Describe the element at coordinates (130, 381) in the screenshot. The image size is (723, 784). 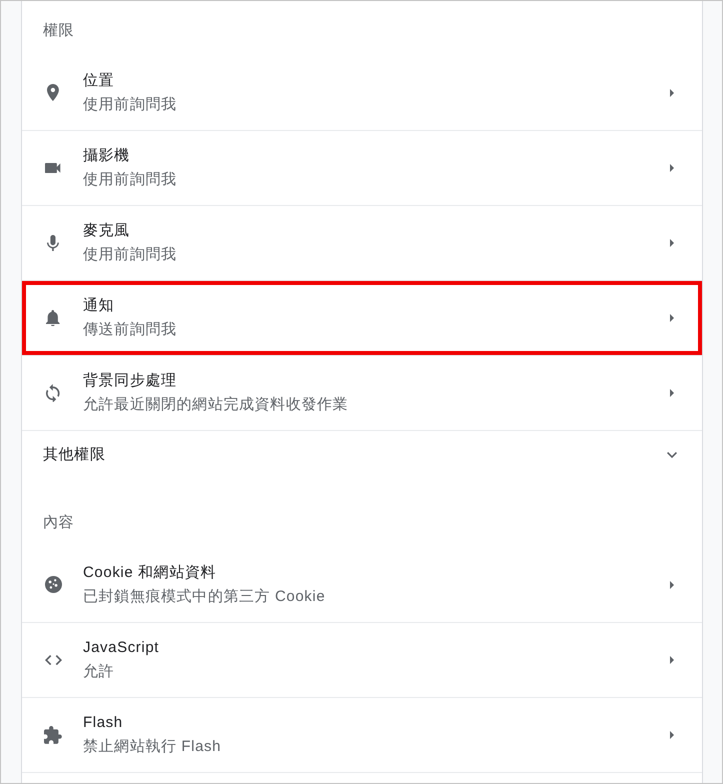
I see `setting-title: 背景同步處理` at that location.